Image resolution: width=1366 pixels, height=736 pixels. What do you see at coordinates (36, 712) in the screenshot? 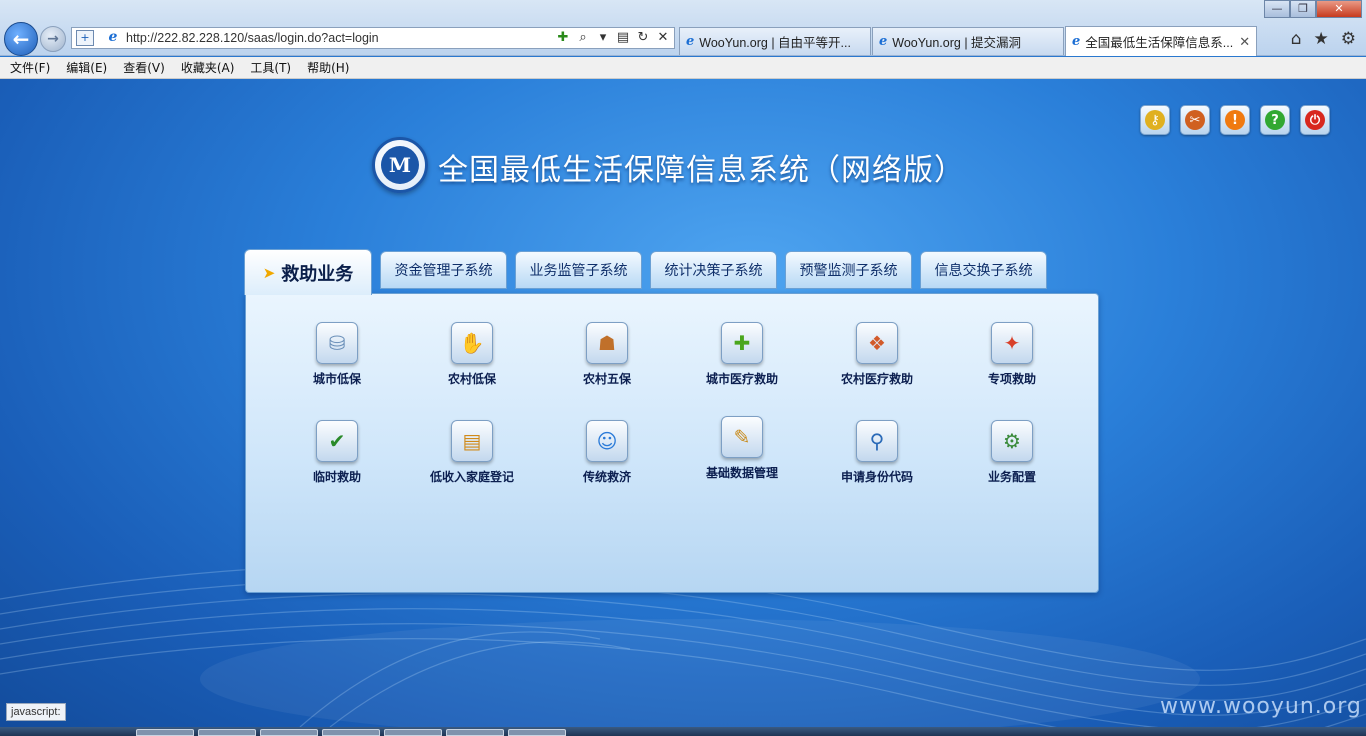
I see `status-bar-text: javascript:` at bounding box center [36, 712].